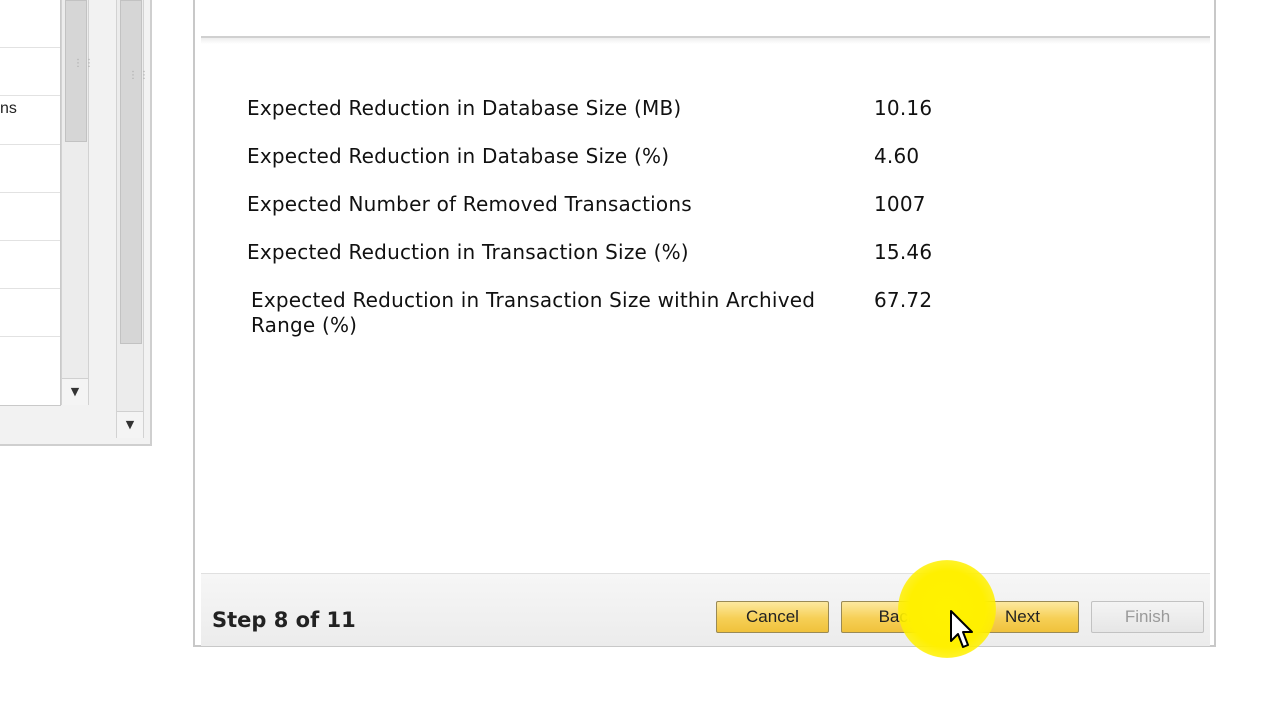  What do you see at coordinates (903, 252) in the screenshot?
I see `metric-value: 15.46` at bounding box center [903, 252].